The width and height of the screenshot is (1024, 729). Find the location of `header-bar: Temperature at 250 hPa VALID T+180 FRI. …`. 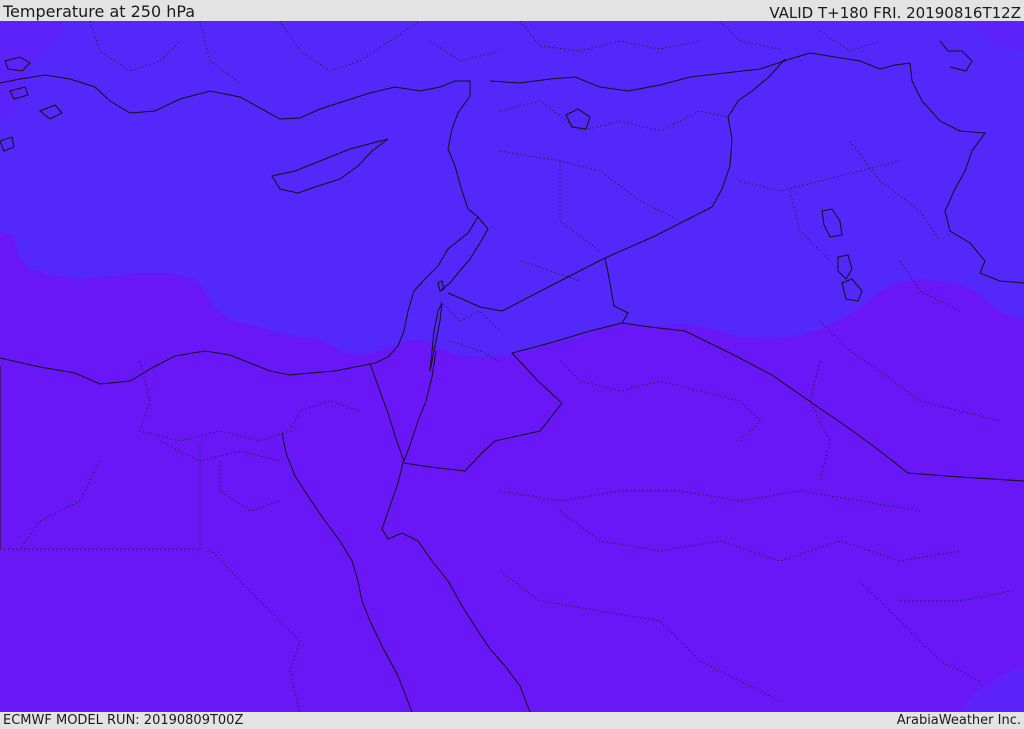

header-bar: Temperature at 250 hPa VALID T+180 FRI. … is located at coordinates (512, 10).